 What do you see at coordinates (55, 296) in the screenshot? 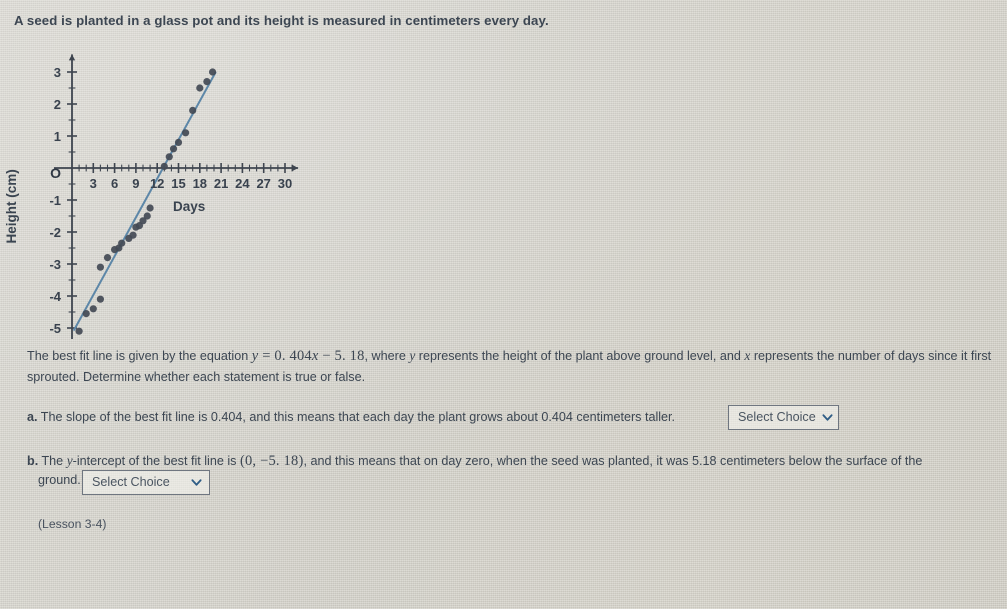
I see `y-tick-label: -4` at bounding box center [55, 296].